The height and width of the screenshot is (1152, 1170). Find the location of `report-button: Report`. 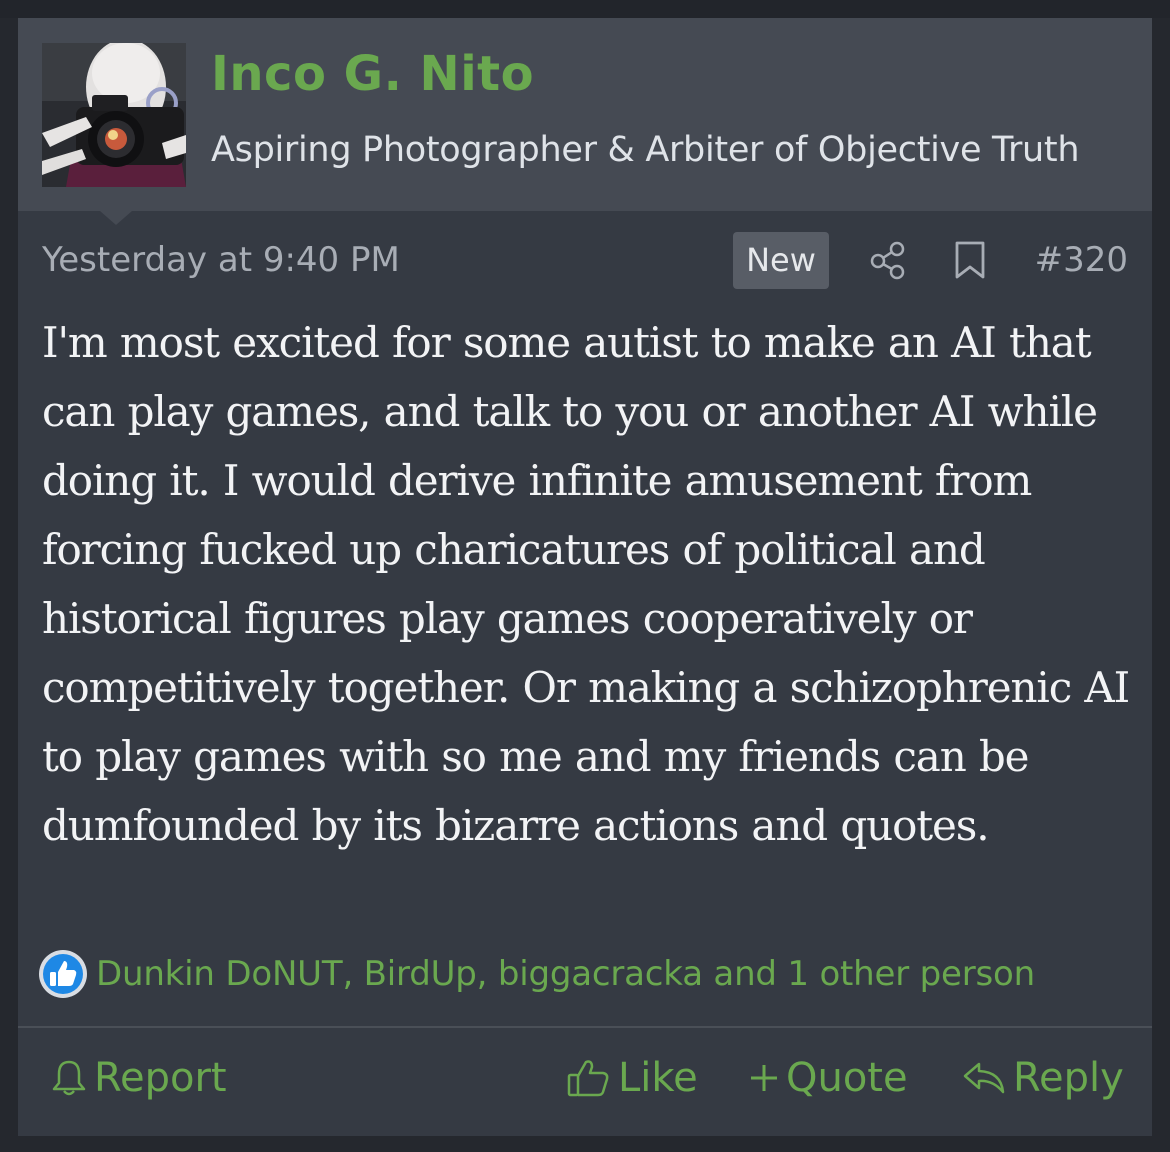

report-button: Report is located at coordinates (138, 1078).